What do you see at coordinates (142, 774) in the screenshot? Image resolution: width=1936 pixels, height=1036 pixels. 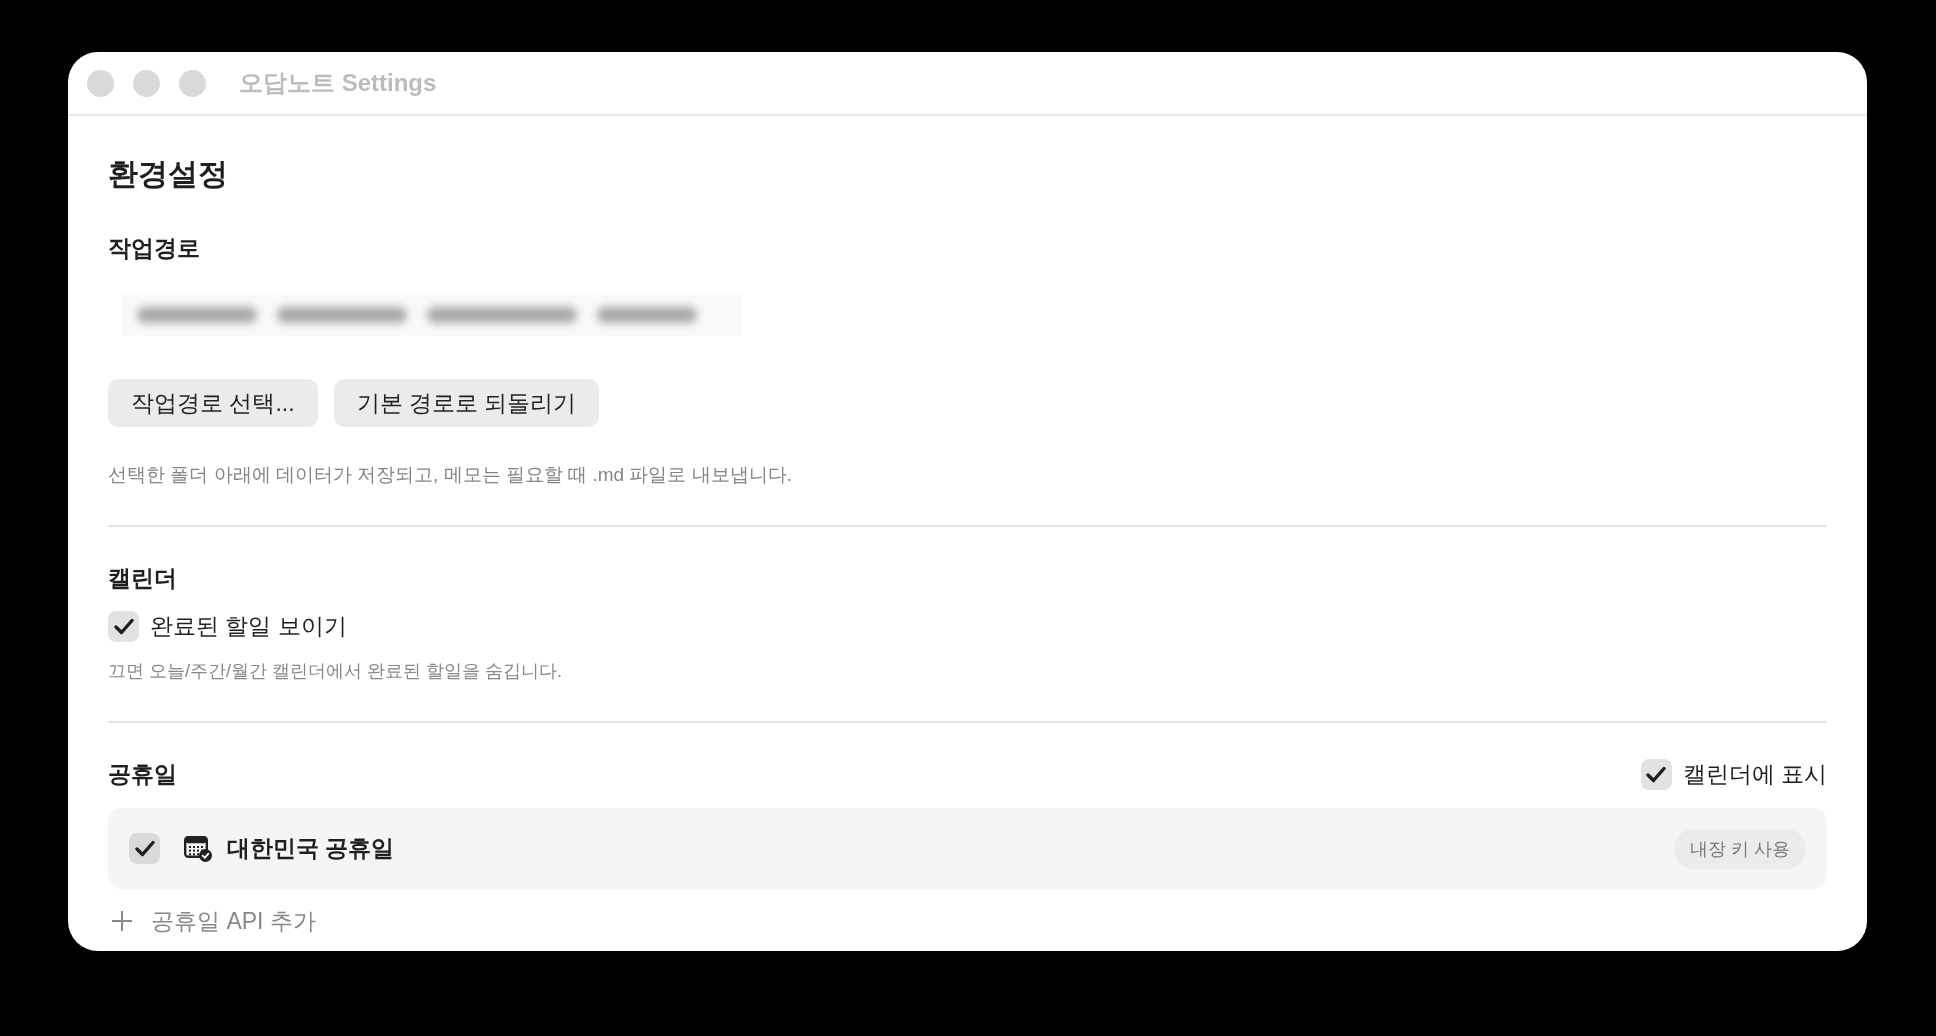 I see `section-heading: 공휴일` at bounding box center [142, 774].